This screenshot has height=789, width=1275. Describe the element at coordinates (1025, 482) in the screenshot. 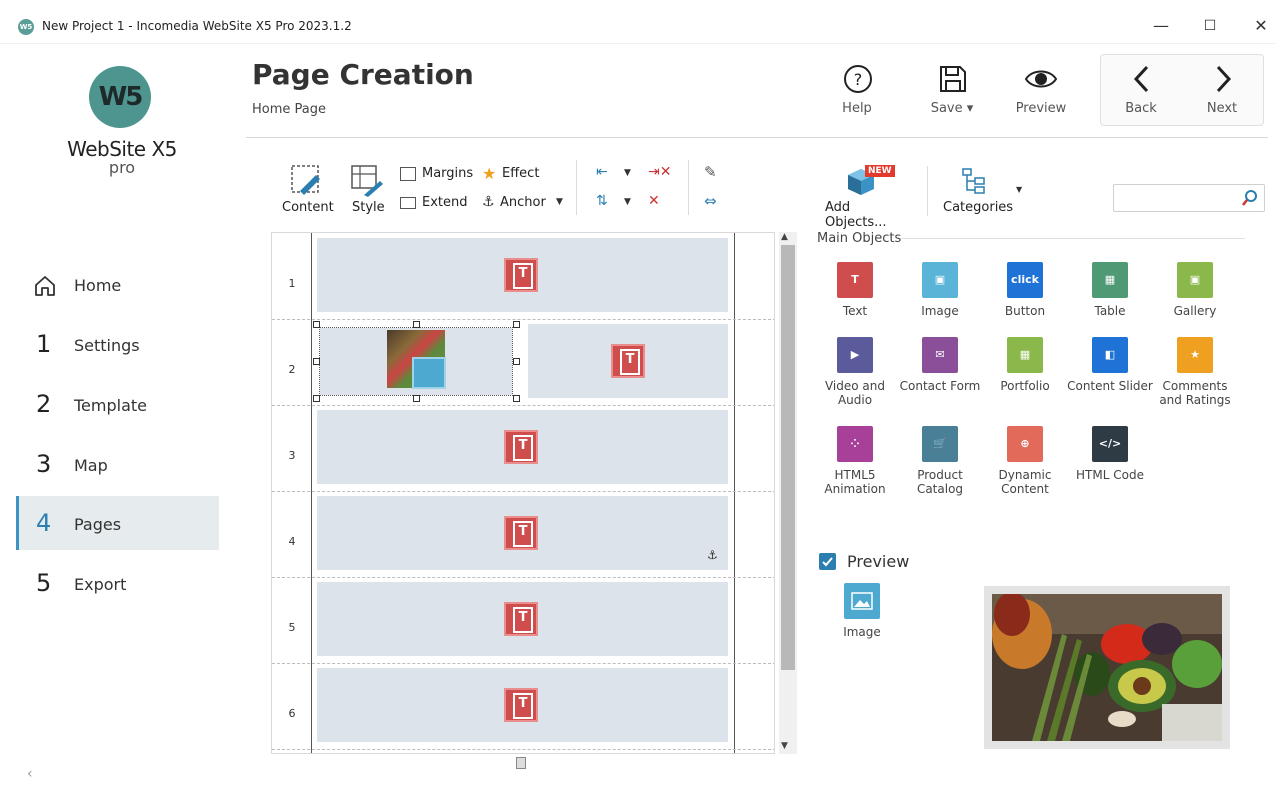

I see `object-label: Dynamic Content` at that location.